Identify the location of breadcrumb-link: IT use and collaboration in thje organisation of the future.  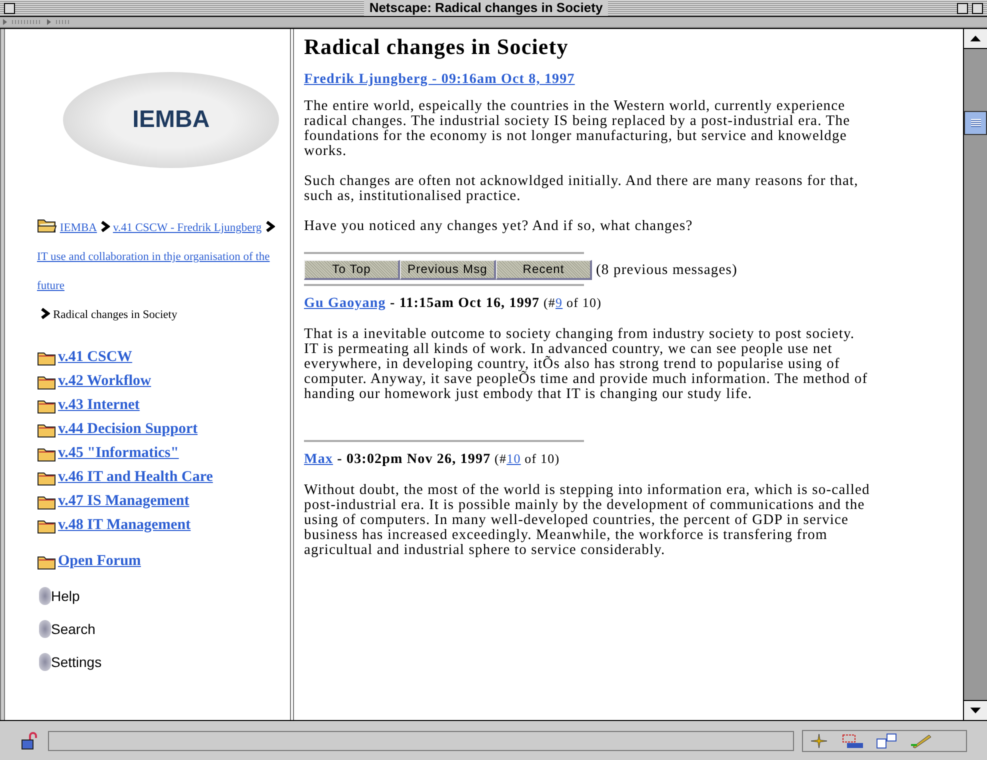
(162, 272).